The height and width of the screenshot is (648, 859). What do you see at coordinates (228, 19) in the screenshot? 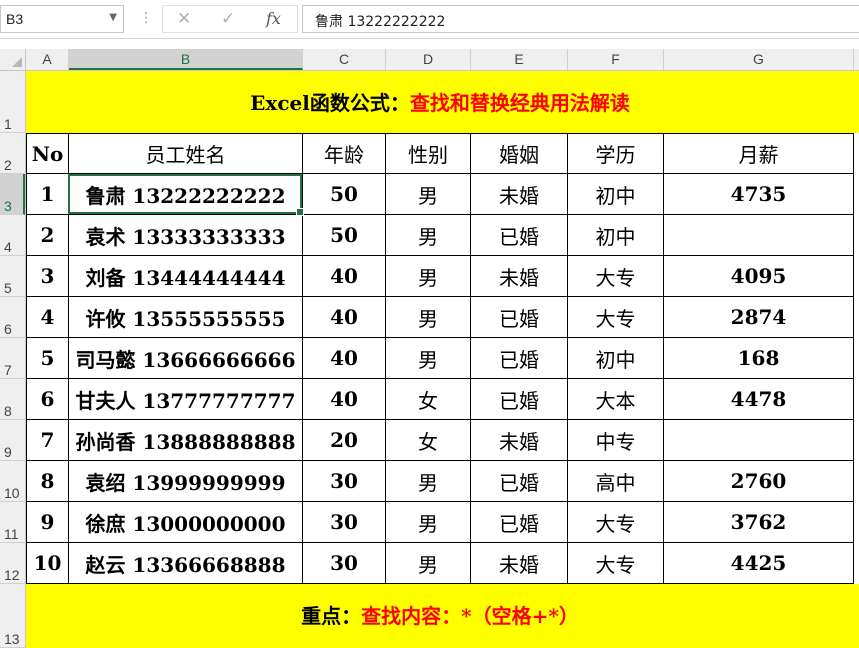
I see `enter-icon: ✓` at bounding box center [228, 19].